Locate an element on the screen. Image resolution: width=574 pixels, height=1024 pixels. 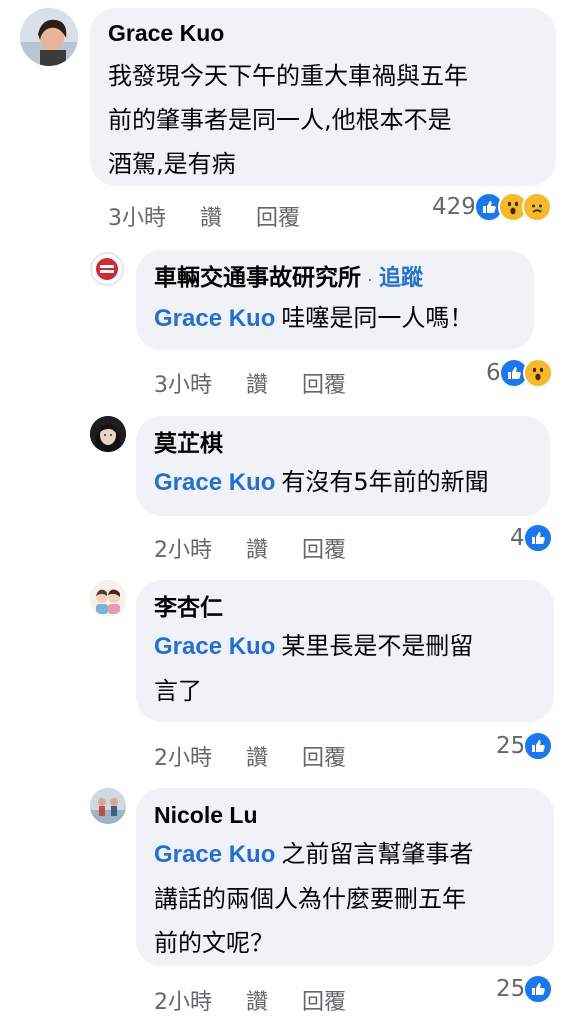
comment-bubble: 李杏仁 Grace Kuo 某里長是不是刪留 言了 is located at coordinates (345, 651).